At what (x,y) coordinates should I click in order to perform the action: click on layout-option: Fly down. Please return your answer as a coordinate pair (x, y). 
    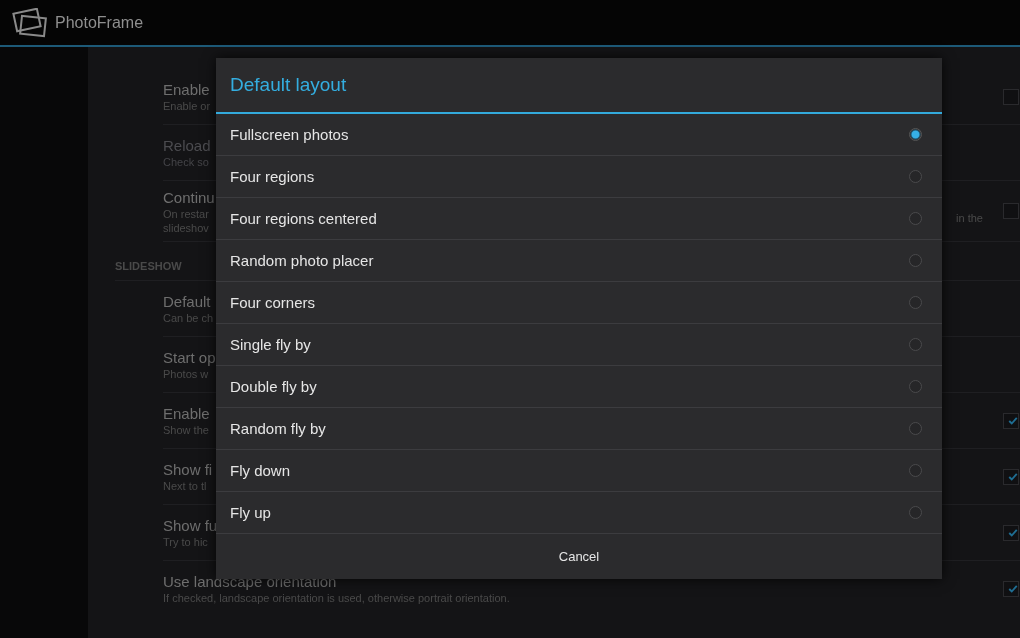
    Looking at the image, I should click on (579, 471).